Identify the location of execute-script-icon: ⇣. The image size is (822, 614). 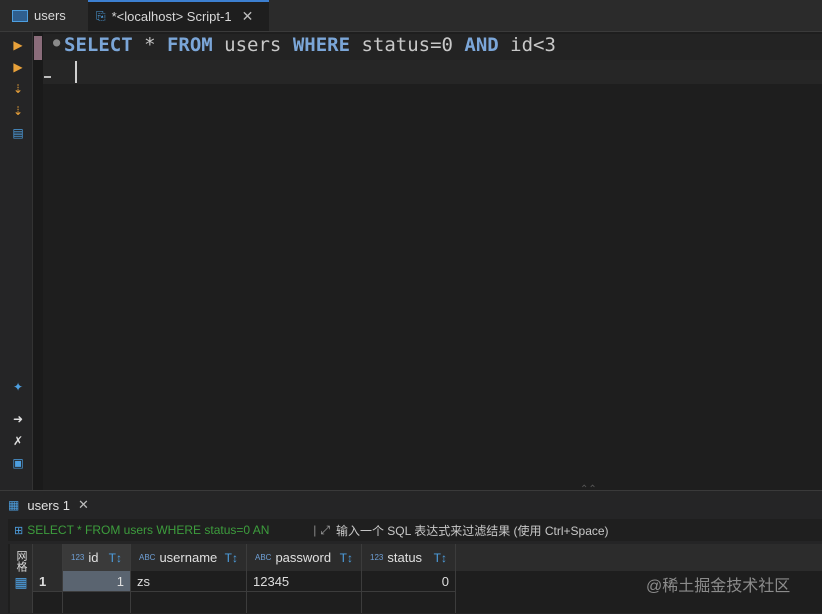
(18, 89).